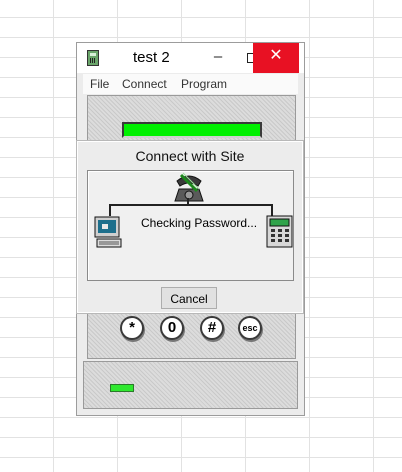 Image resolution: width=402 pixels, height=472 pixels. I want to click on computer-icon, so click(108, 232).